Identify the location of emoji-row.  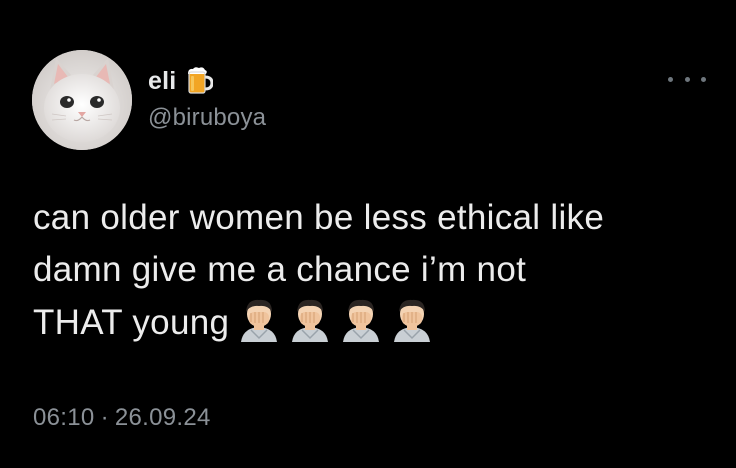
(339, 319).